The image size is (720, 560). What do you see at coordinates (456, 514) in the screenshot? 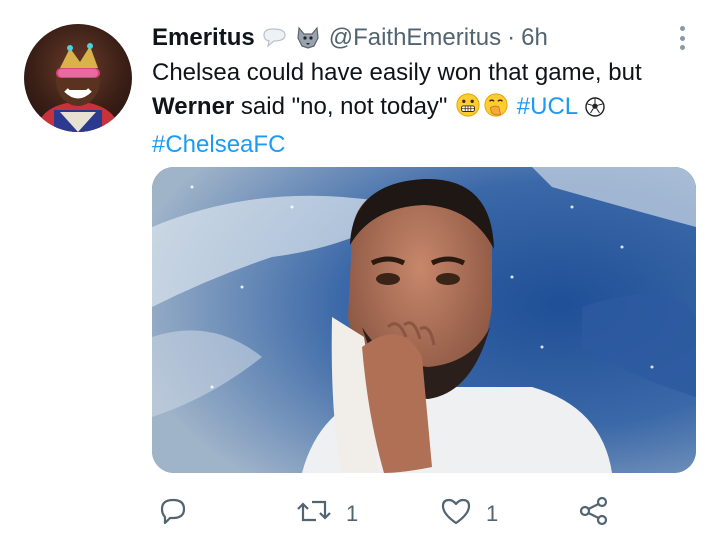
I see `heart-icon` at bounding box center [456, 514].